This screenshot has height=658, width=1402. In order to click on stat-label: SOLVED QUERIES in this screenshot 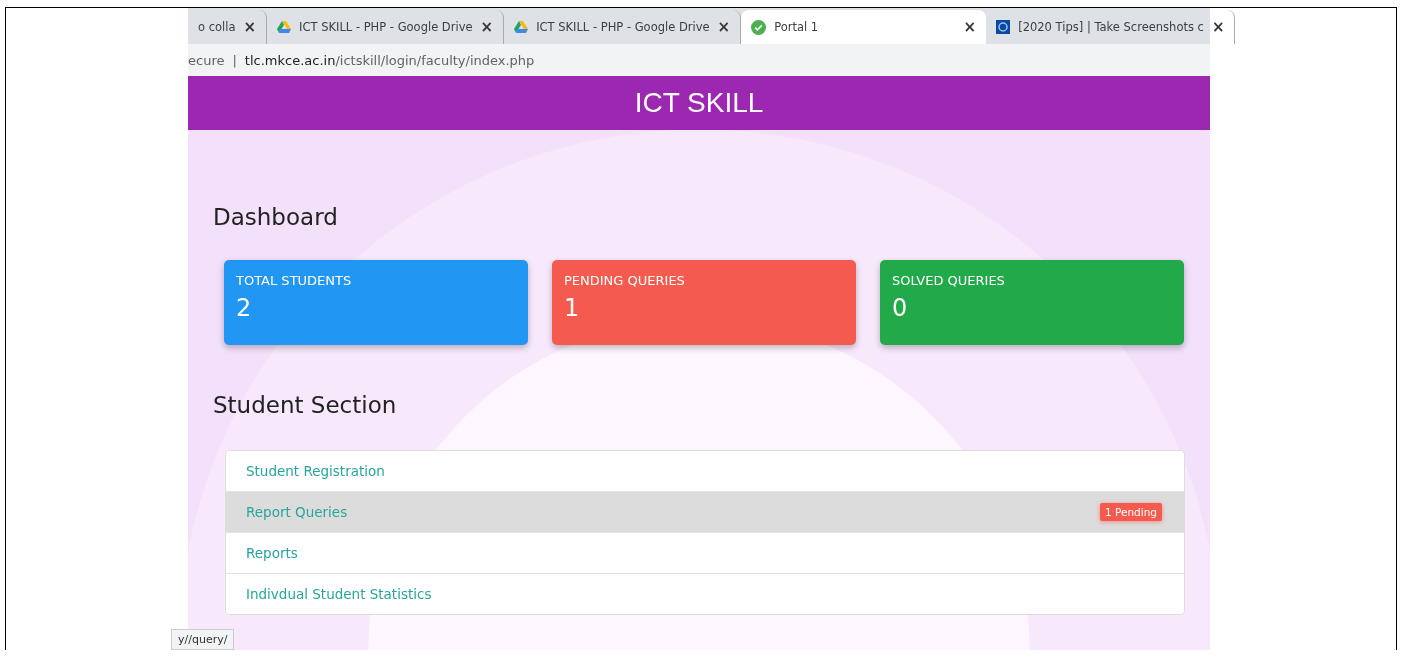, I will do `click(949, 280)`.